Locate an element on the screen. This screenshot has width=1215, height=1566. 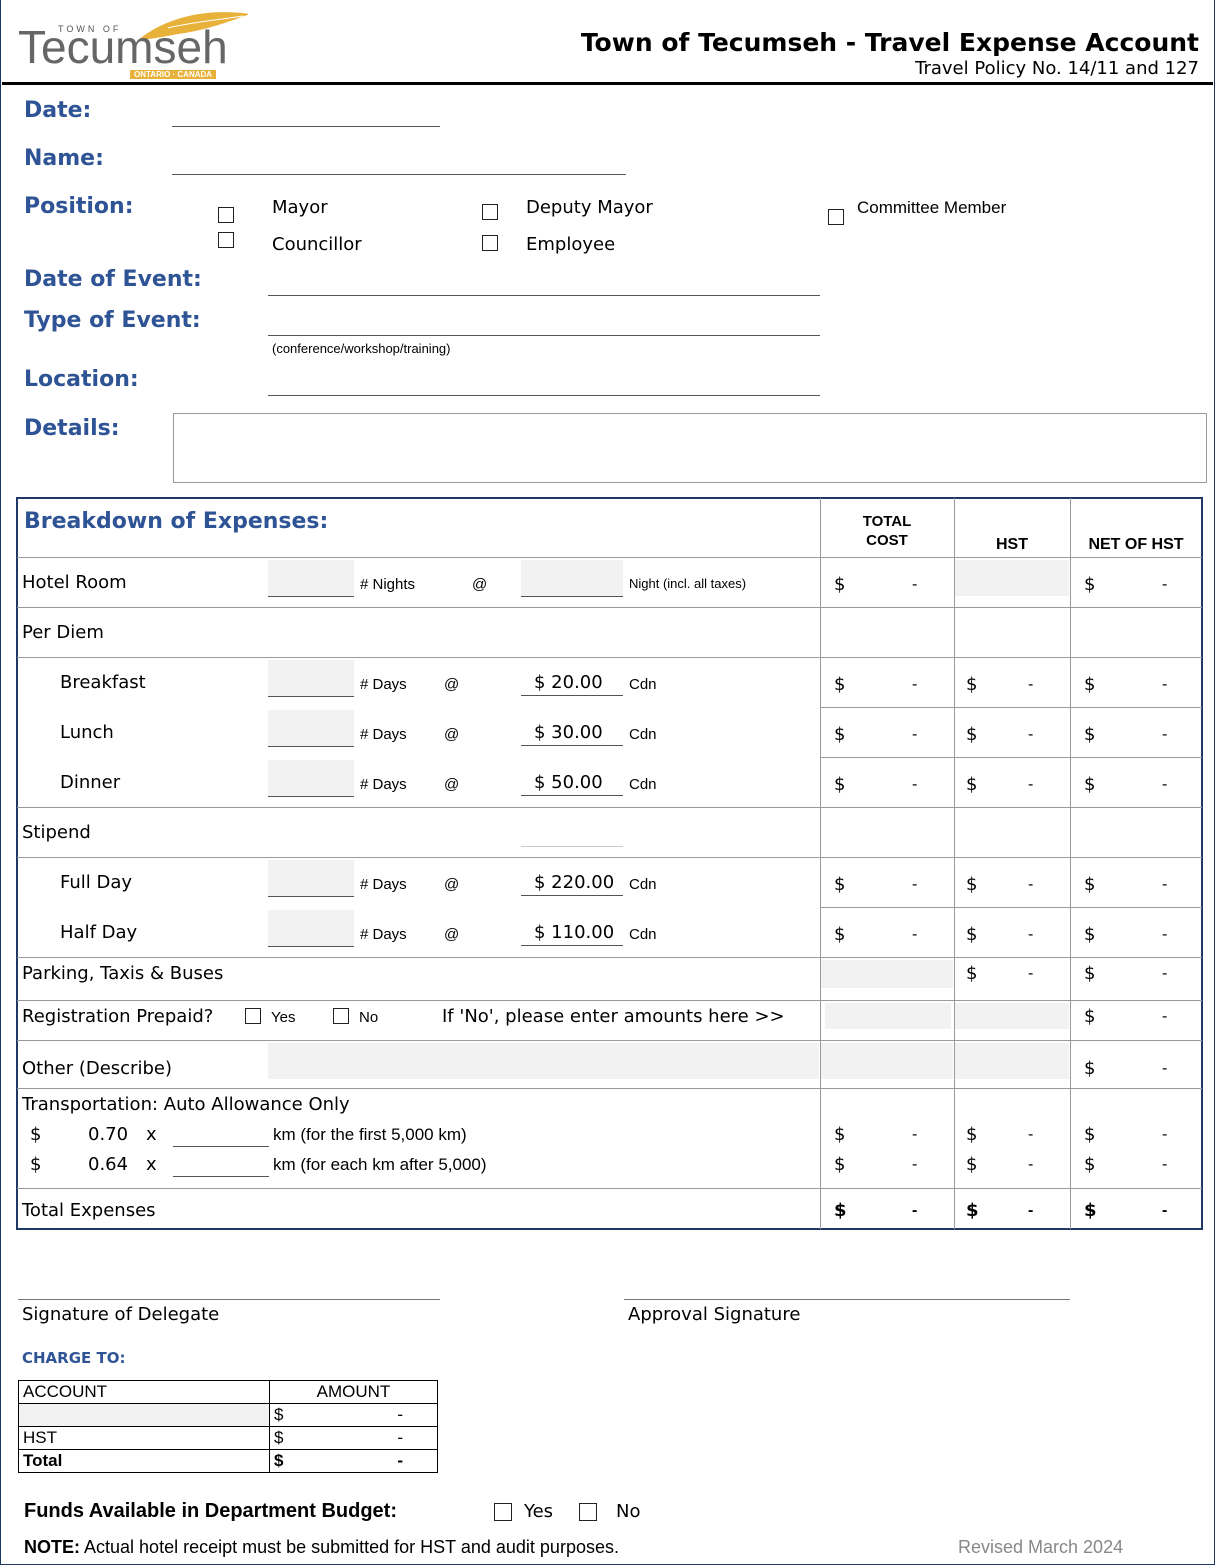
town-logo: TOWN OF Tecumseh ONTARIO · CANADA is located at coordinates (134, 44).